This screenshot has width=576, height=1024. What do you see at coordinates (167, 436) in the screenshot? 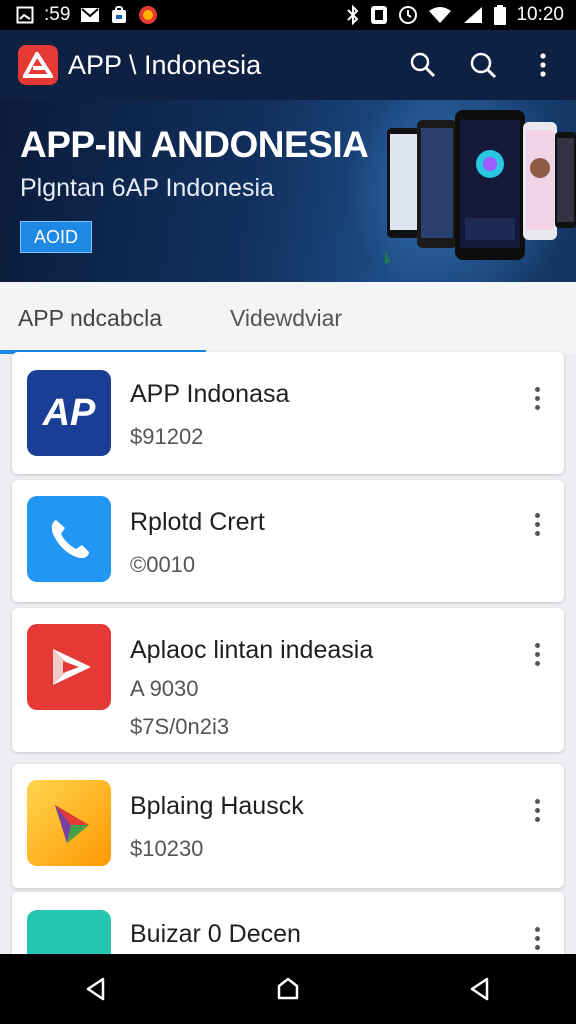
I see `app-meta: $91202` at bounding box center [167, 436].